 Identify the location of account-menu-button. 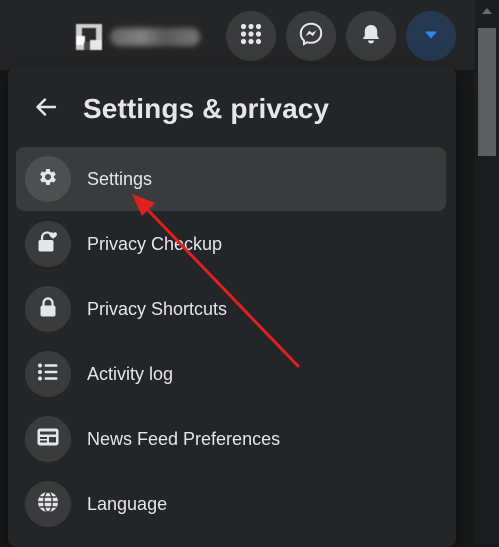
(431, 36).